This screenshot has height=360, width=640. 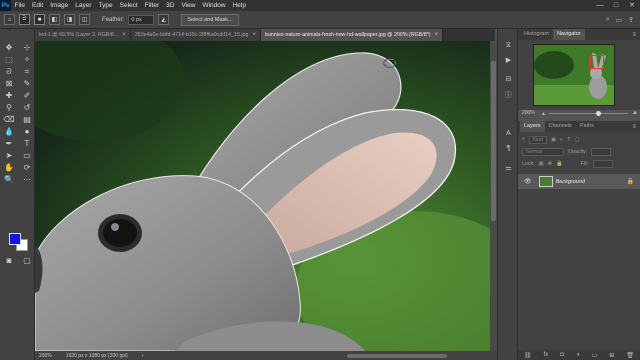 I want to click on foreground-color-swatch, so click(x=15, y=239).